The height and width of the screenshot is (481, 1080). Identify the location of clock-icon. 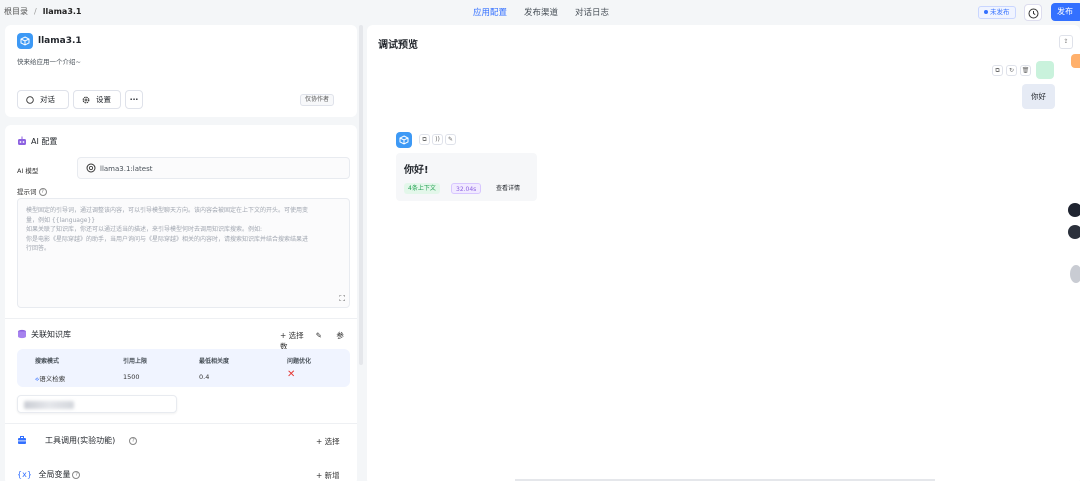
(1033, 13).